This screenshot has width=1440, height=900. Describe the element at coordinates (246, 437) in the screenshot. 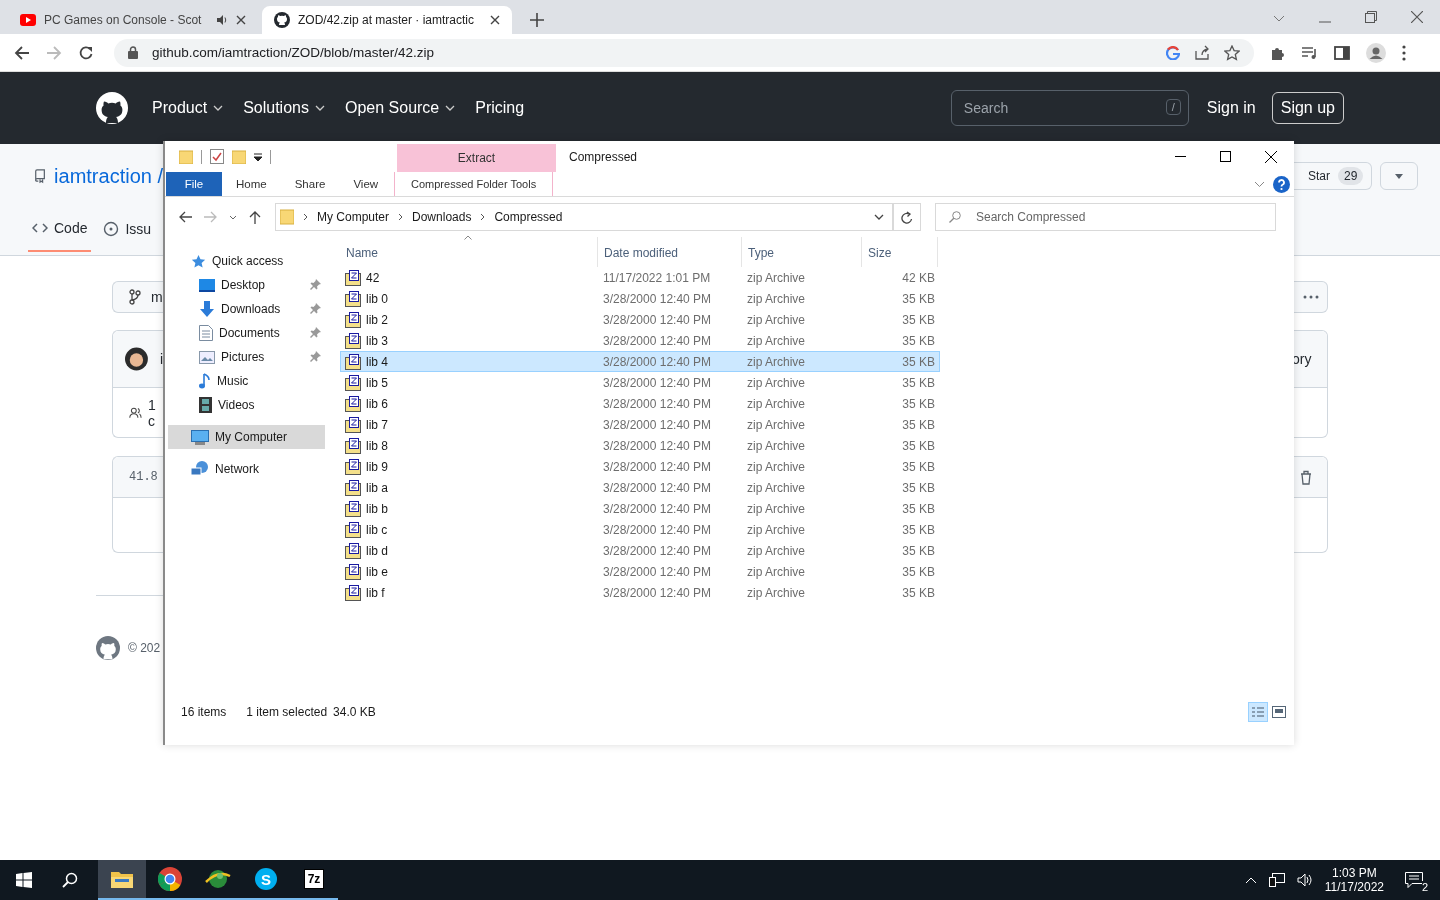

I see `nav-item: My Computer` at that location.